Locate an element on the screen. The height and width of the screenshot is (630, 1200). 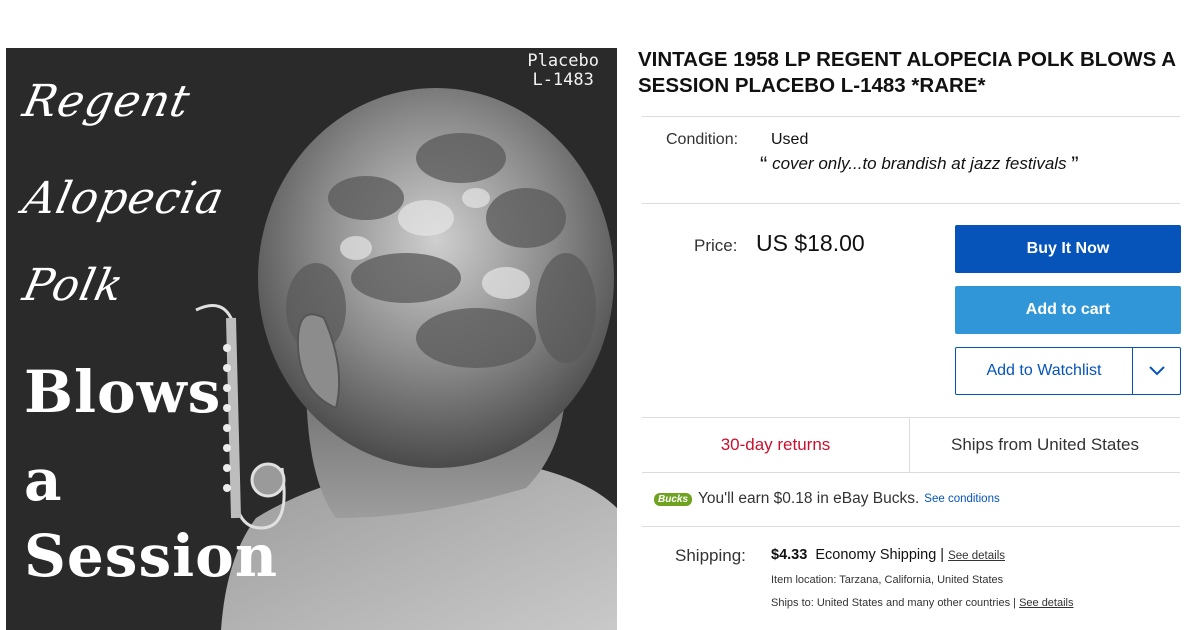
shipping-amount: $4.33 is located at coordinates (789, 555).